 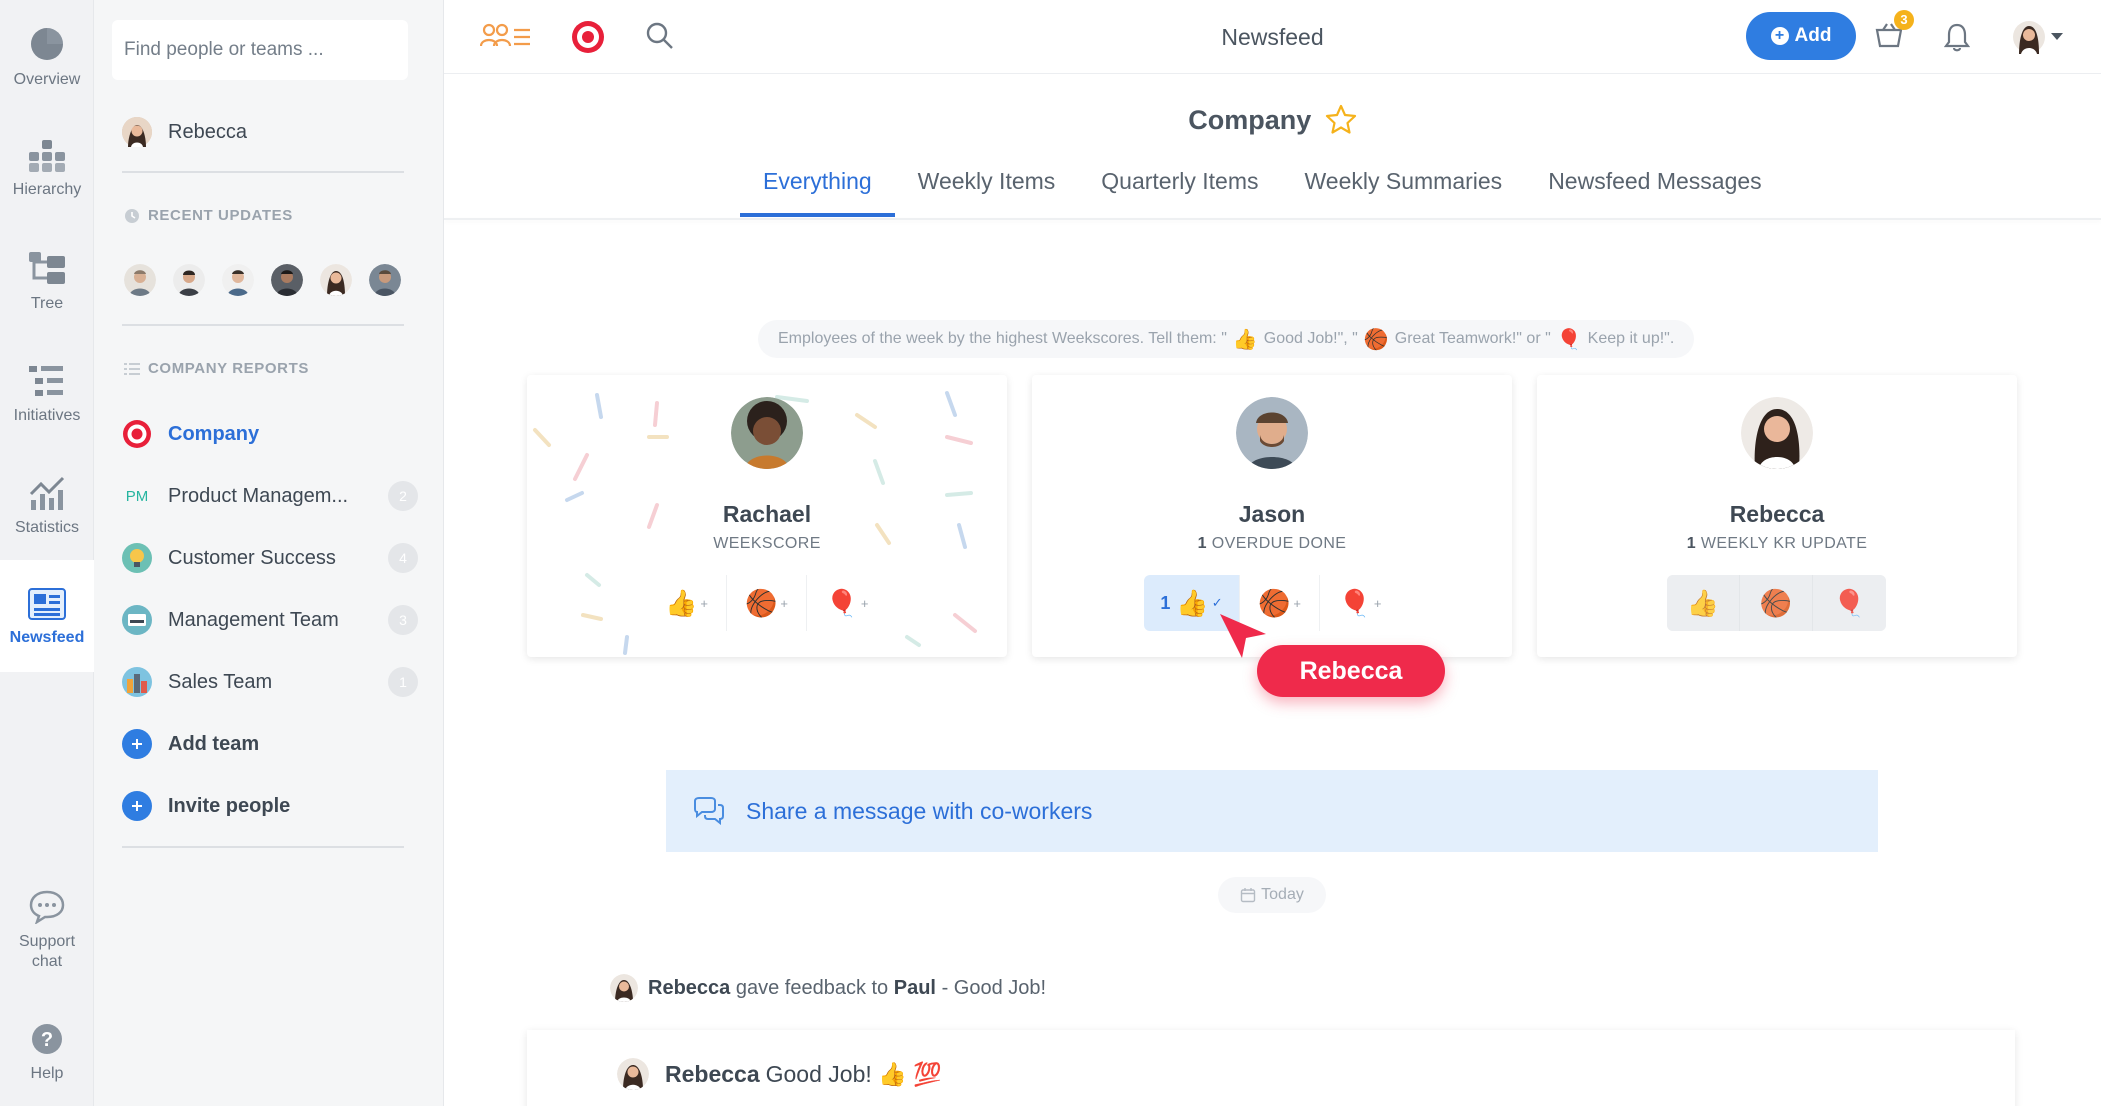 I want to click on newsfeed-icon, so click(x=47, y=604).